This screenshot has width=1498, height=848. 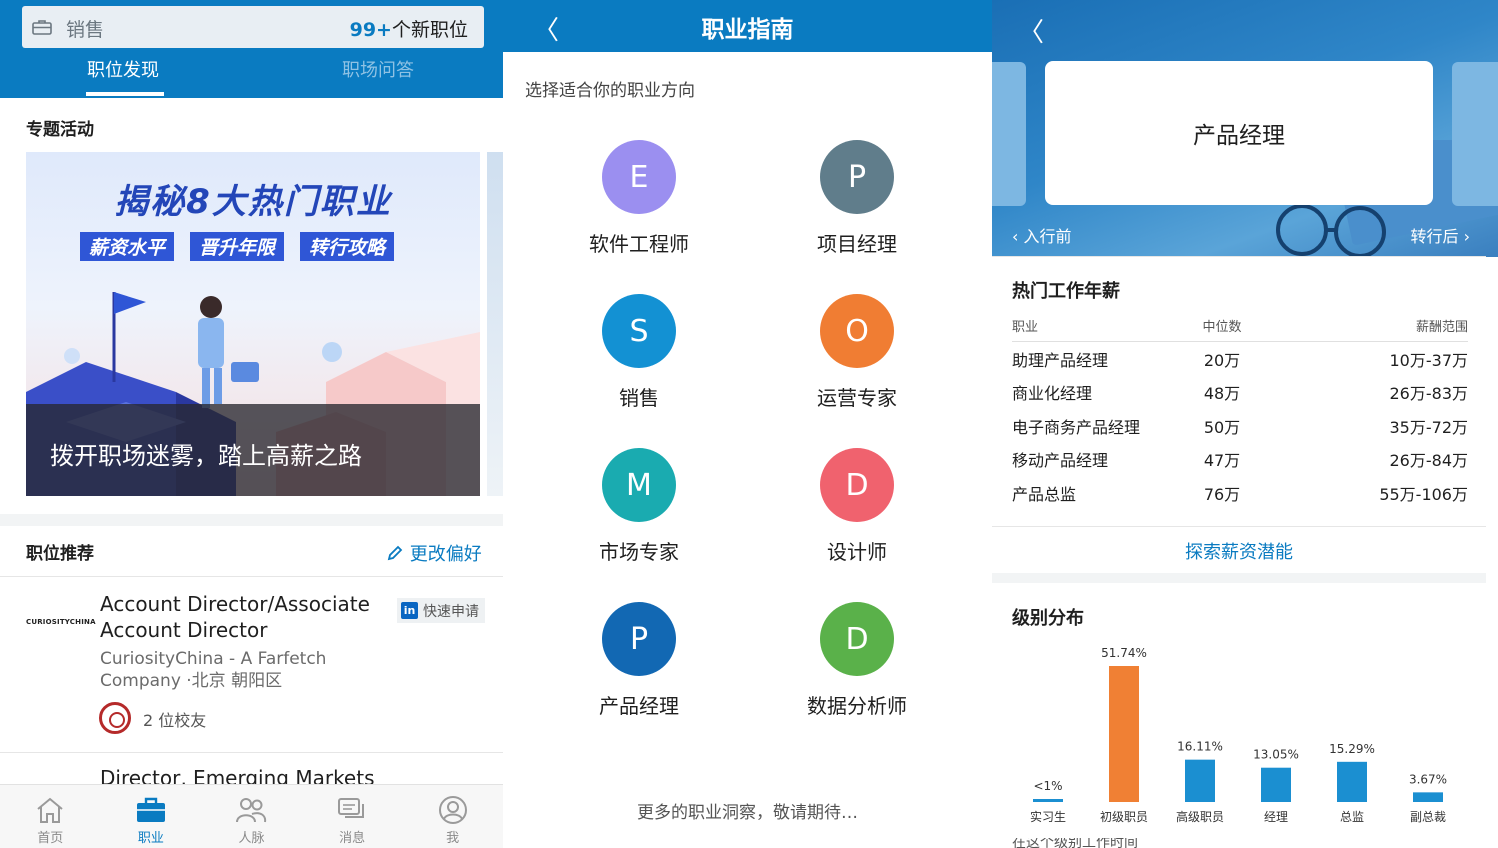 I want to click on career-label: 软件工程师, so click(x=639, y=244).